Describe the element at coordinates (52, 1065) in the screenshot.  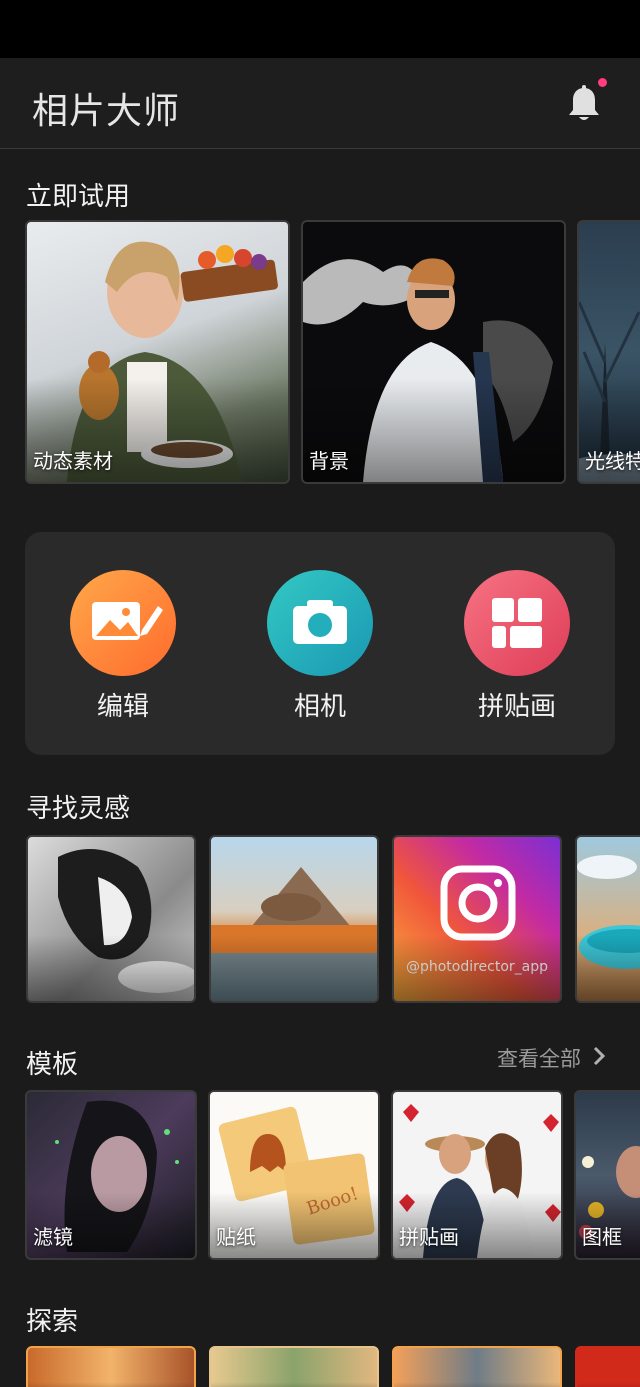
I see `section-title-templates: 模板` at that location.